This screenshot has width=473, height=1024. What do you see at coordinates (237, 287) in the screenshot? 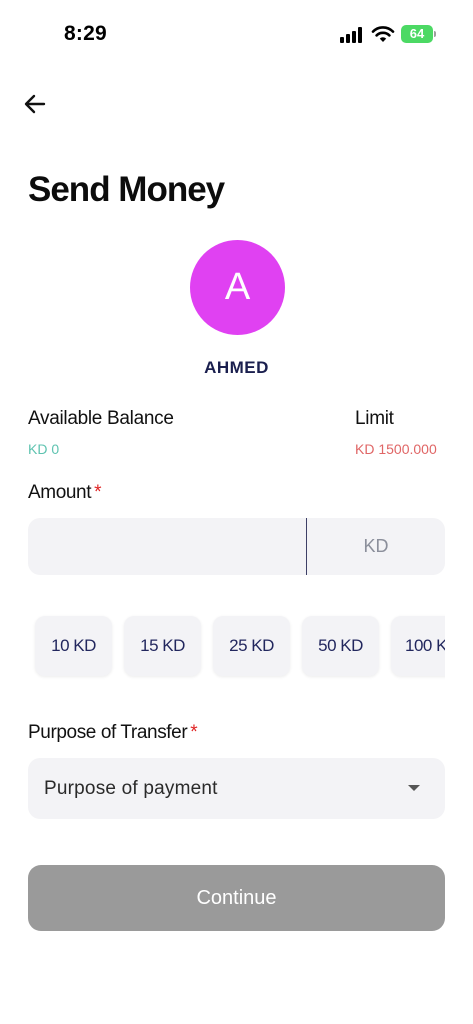
I see `avatar: A` at bounding box center [237, 287].